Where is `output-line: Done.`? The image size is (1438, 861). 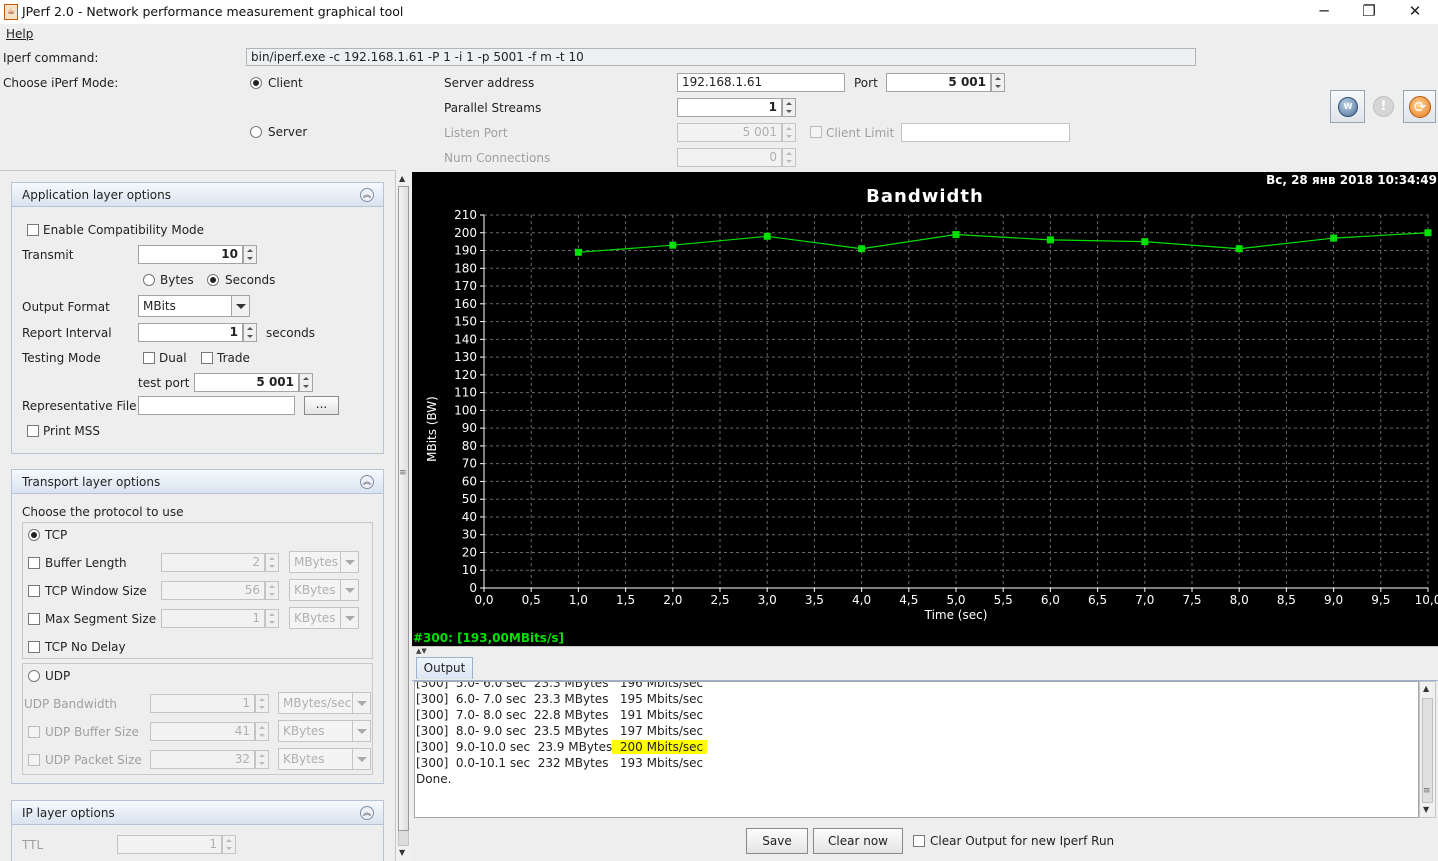
output-line: Done. is located at coordinates (434, 779).